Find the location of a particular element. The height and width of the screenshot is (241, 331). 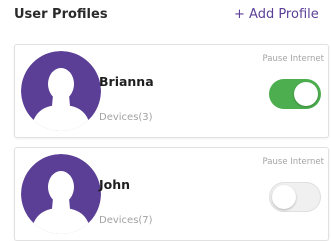

devices-count: Devices(3) is located at coordinates (126, 117).